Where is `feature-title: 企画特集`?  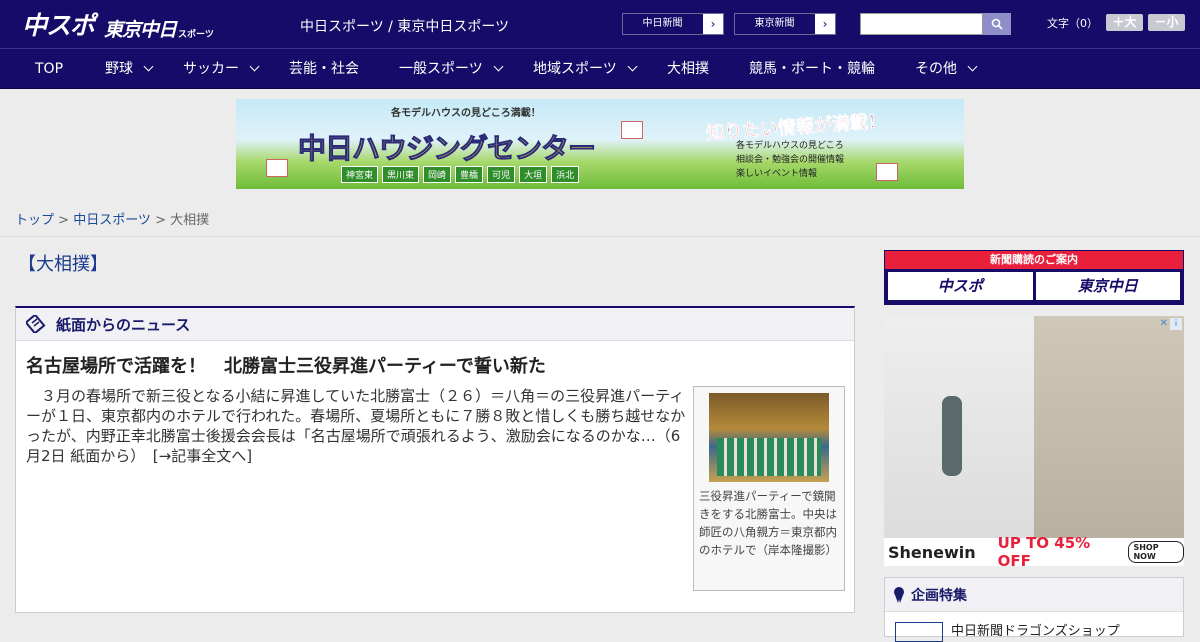 feature-title: 企画特集 is located at coordinates (939, 595).